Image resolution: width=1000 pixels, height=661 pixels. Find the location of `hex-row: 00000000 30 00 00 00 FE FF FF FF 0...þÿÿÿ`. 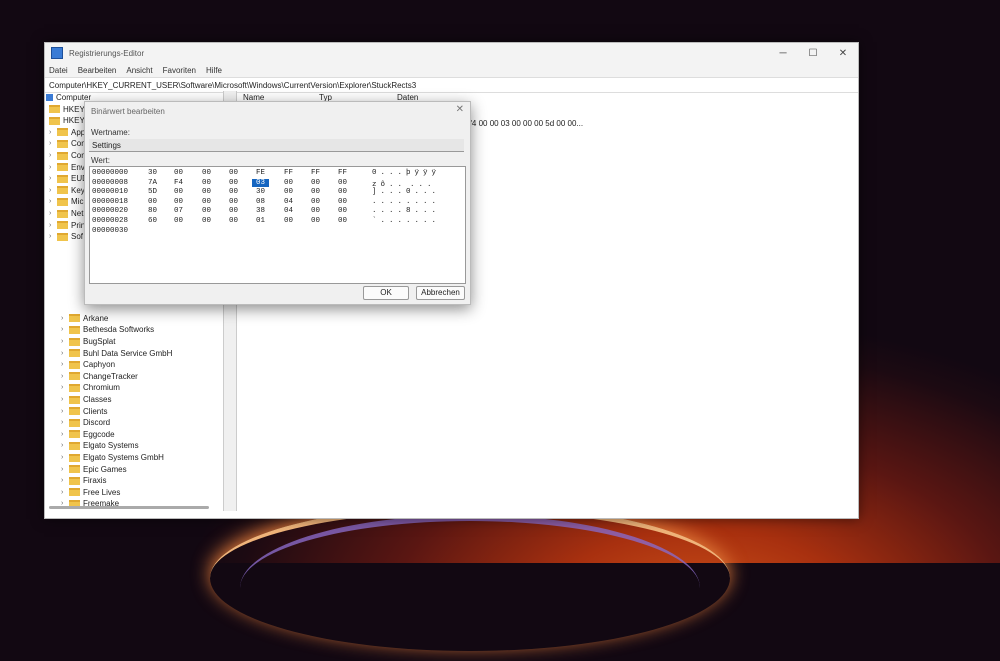

hex-row: 00000000 30 00 00 00 FE FF FF FF 0...þÿÿÿ is located at coordinates (277, 174).